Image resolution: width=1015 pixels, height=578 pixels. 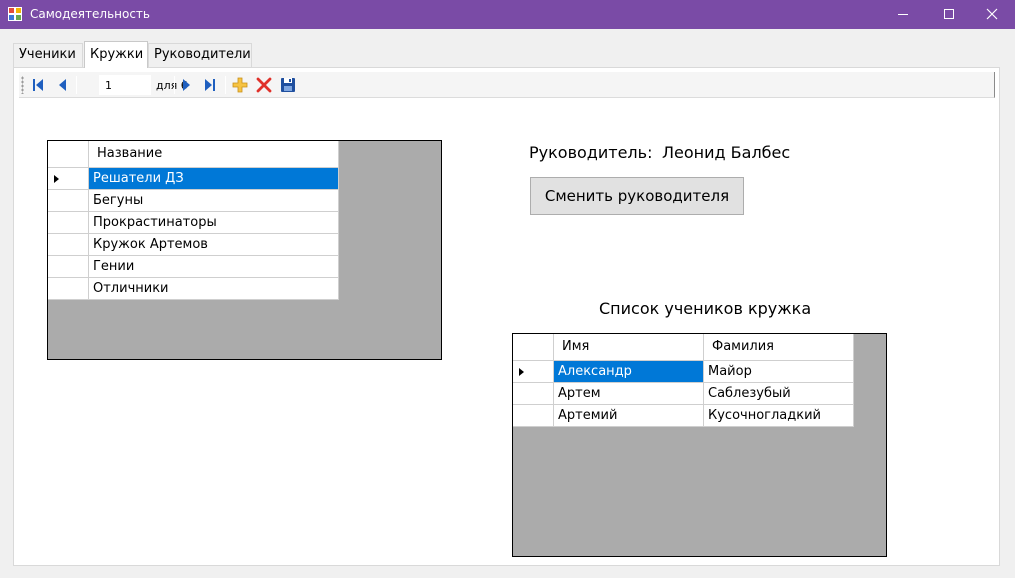 I want to click on club-name-cell: Отличники, so click(x=214, y=289).